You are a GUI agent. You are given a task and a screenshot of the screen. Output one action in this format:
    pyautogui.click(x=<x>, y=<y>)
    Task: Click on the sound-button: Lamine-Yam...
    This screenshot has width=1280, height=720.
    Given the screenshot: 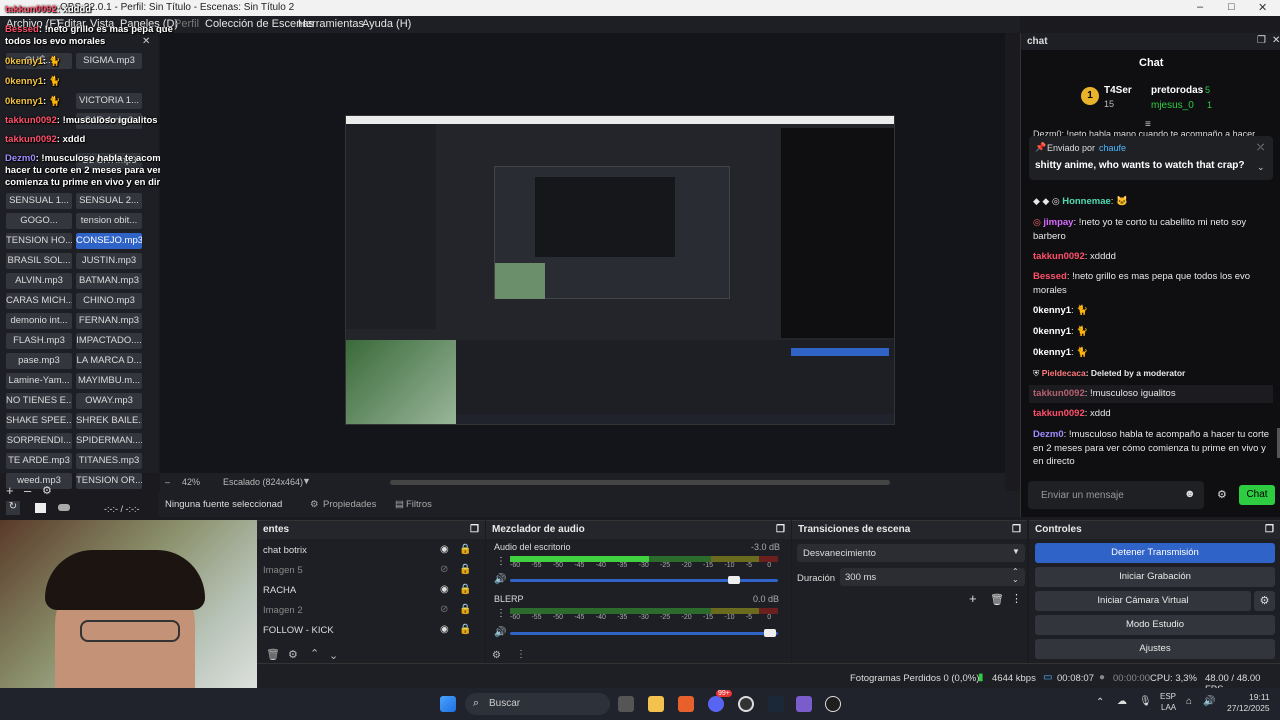 What is the action you would take?
    pyautogui.click(x=39, y=381)
    